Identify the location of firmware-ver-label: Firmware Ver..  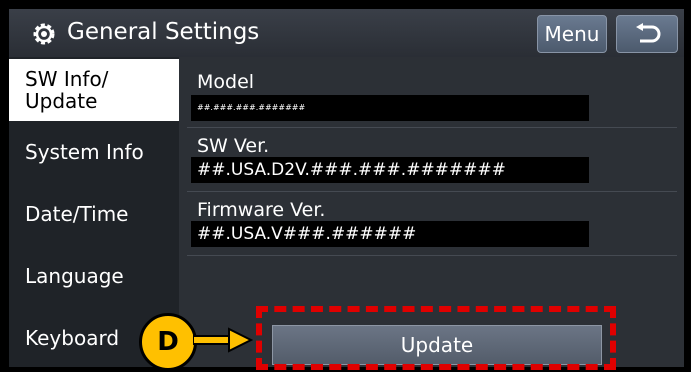
(261, 210).